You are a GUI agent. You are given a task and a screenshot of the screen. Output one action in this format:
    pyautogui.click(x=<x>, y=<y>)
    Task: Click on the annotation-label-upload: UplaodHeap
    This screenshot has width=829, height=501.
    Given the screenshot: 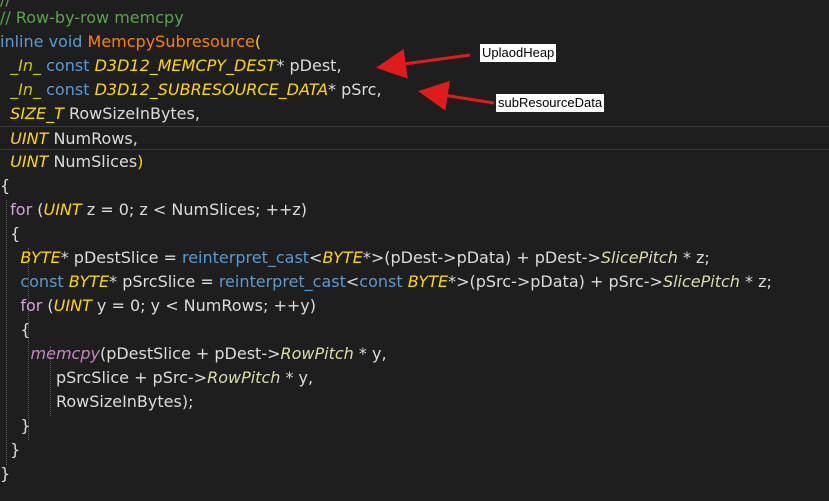 What is the action you would take?
    pyautogui.click(x=518, y=53)
    